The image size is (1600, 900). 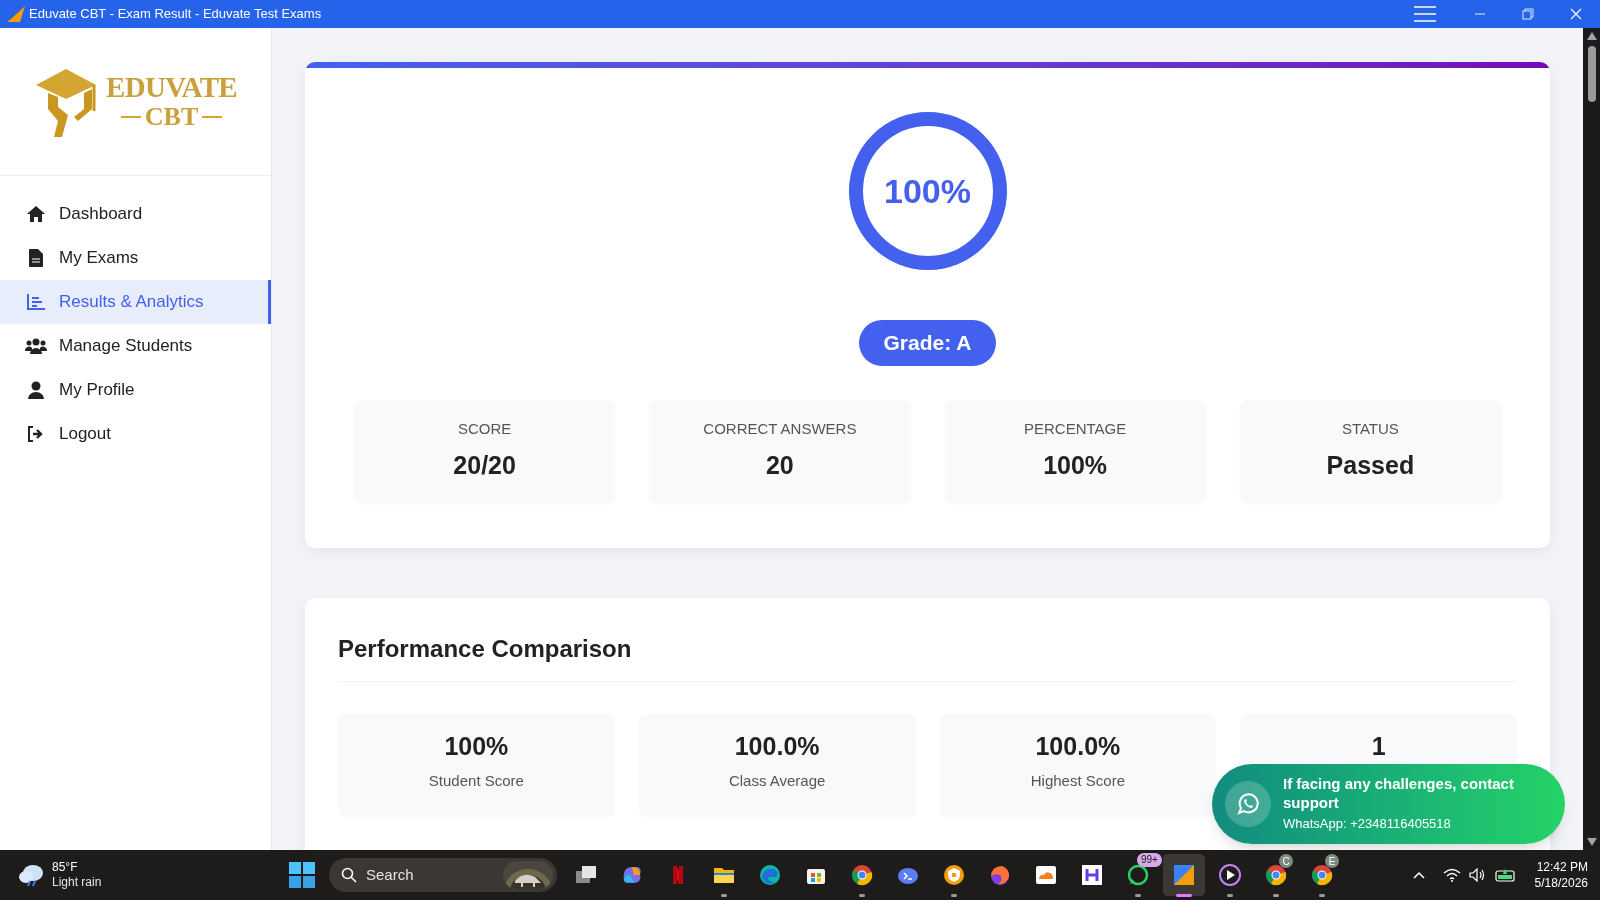 What do you see at coordinates (36, 346) in the screenshot?
I see `users-icon` at bounding box center [36, 346].